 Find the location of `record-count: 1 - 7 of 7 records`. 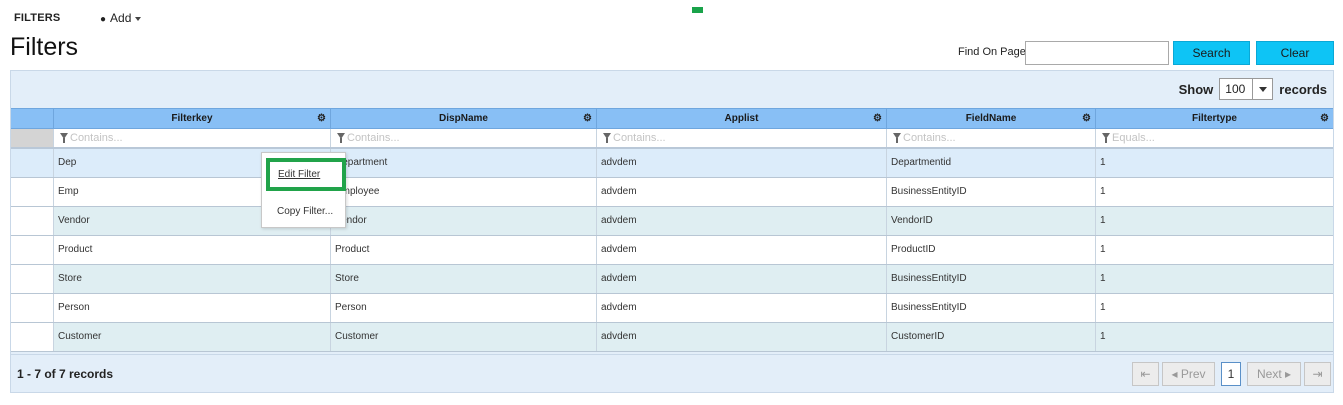

record-count: 1 - 7 of 7 records is located at coordinates (65, 374).